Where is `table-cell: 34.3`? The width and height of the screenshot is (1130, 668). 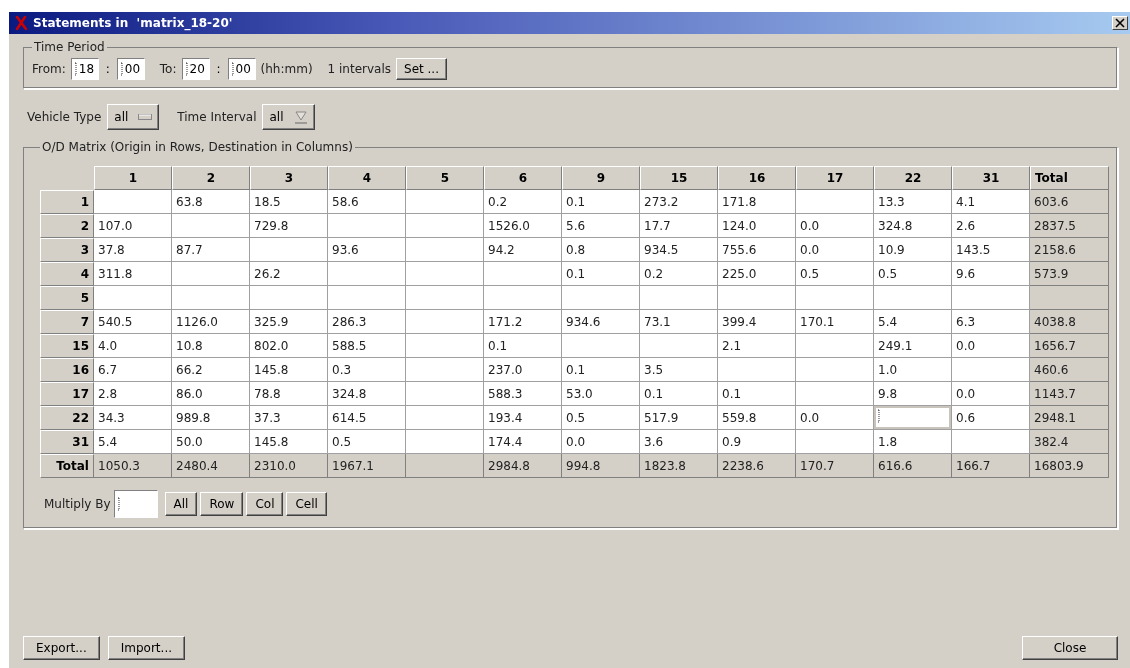 table-cell: 34.3 is located at coordinates (133, 418).